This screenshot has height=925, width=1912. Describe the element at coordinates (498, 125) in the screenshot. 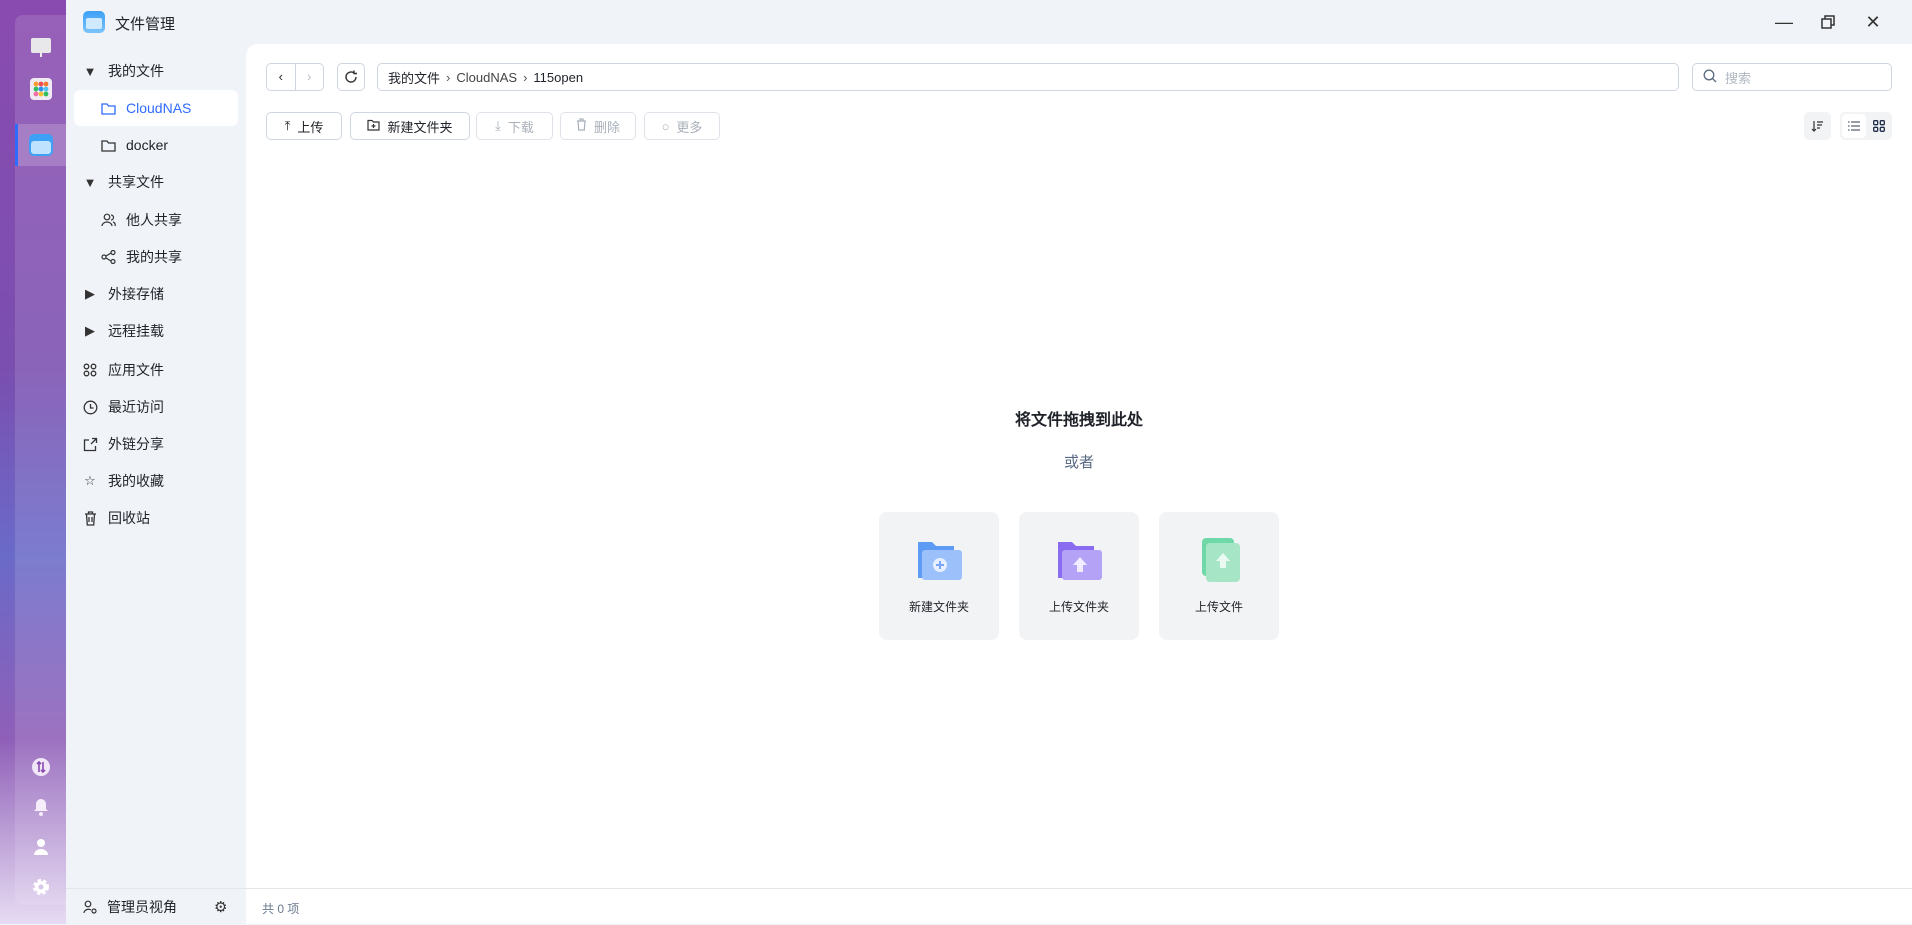

I see `download-icon: ⤓` at that location.